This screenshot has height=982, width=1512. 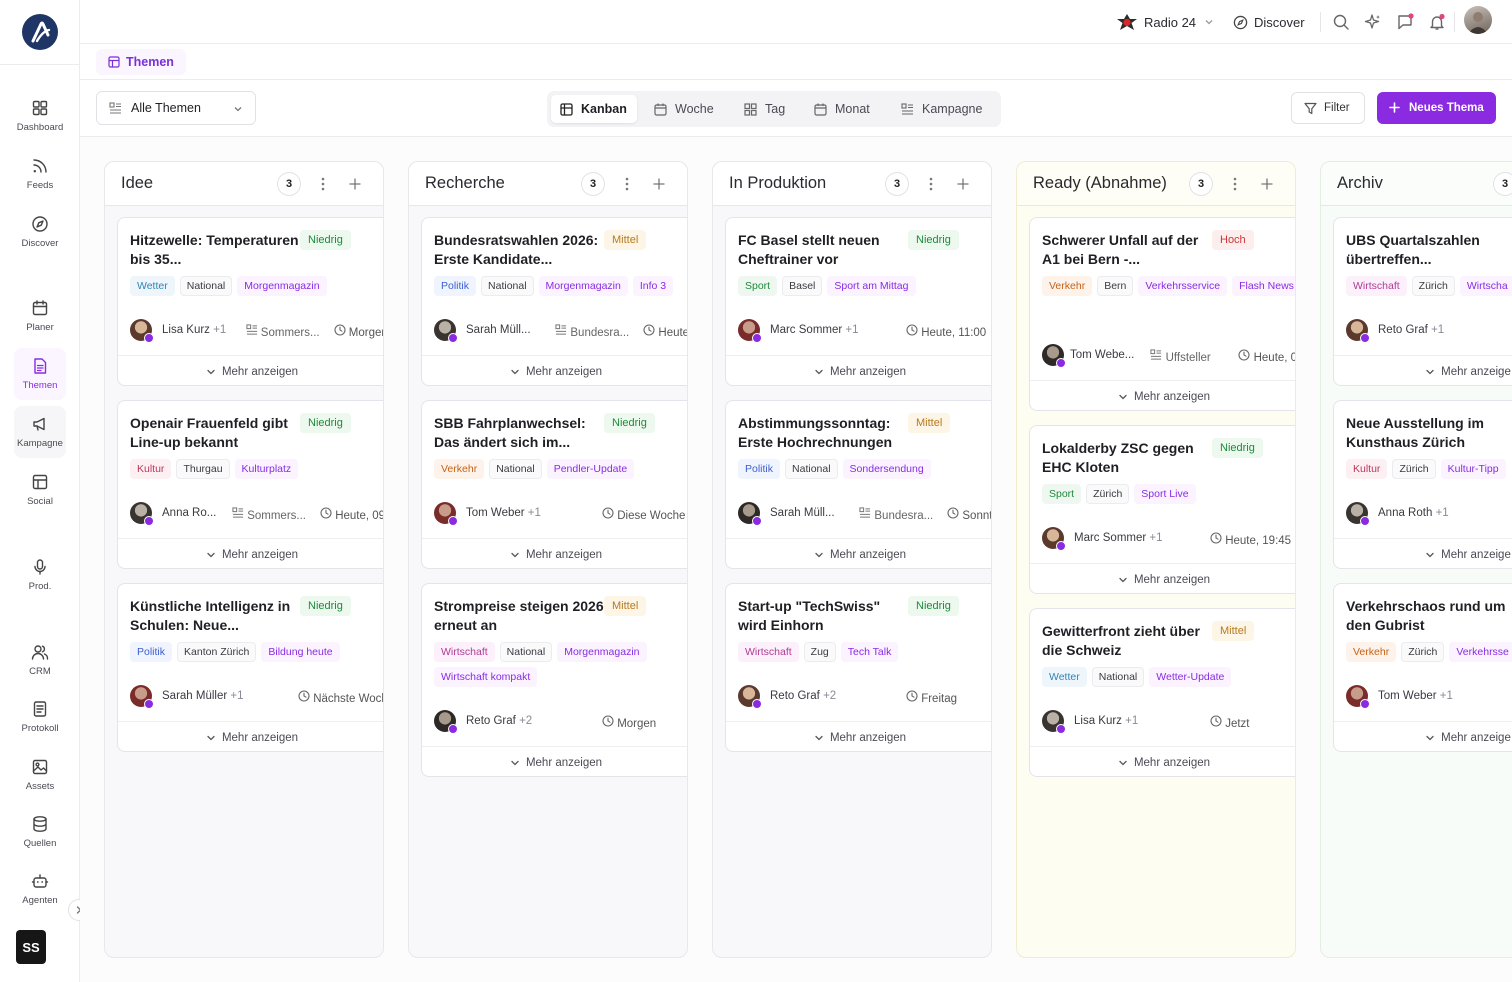 I want to click on discover-button: Discover, so click(x=1269, y=22).